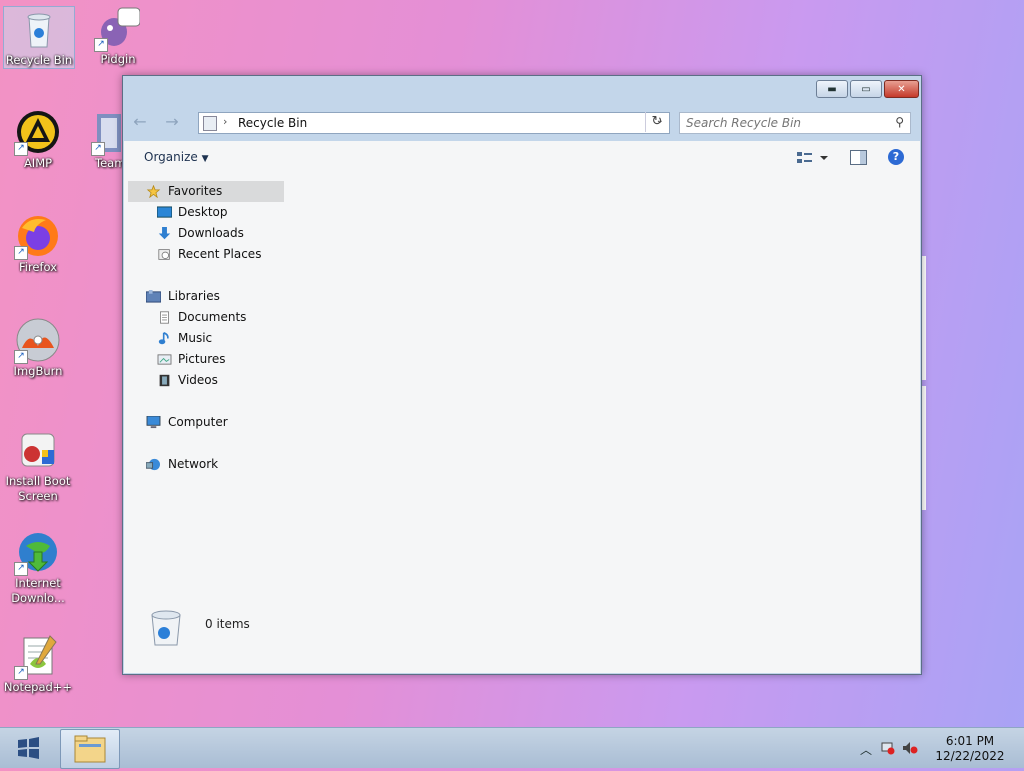  What do you see at coordinates (198, 422) in the screenshot?
I see `nav-label: Computer` at bounding box center [198, 422].